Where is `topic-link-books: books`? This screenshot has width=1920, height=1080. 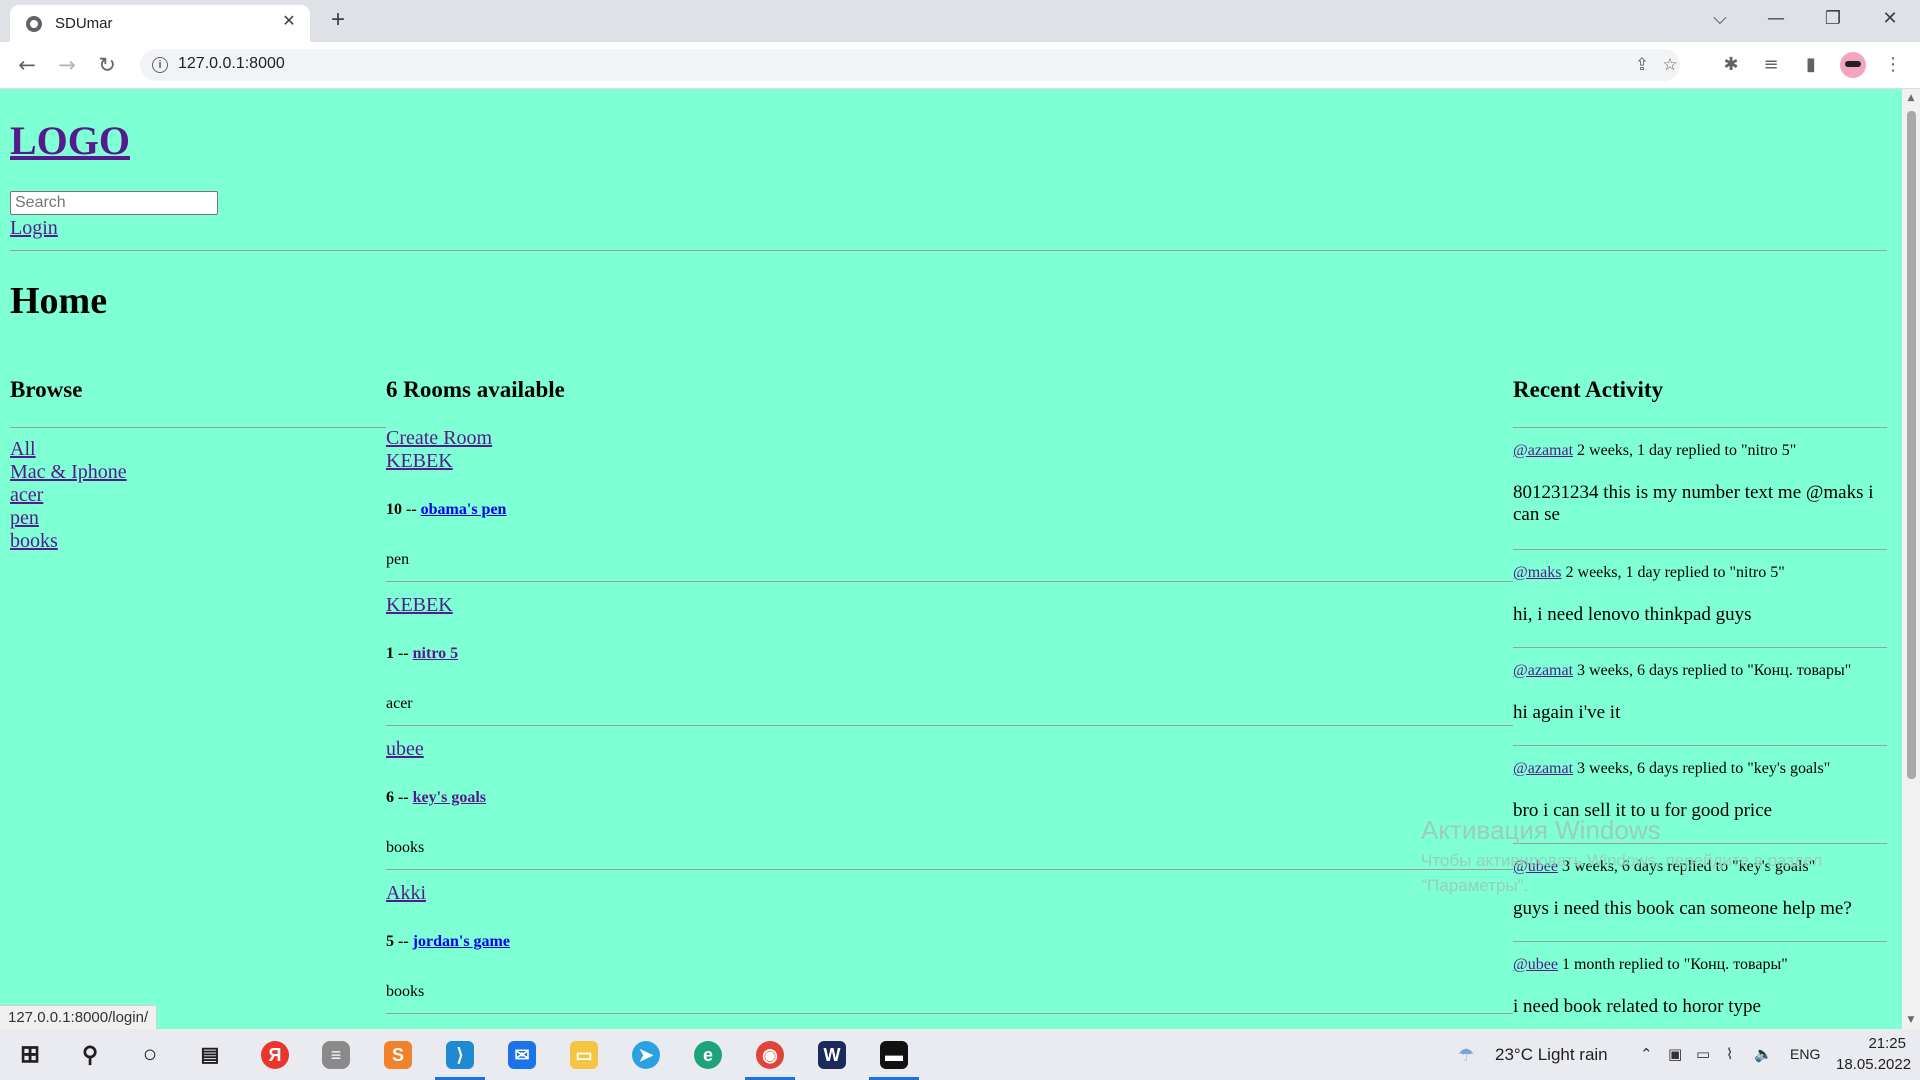 topic-link-books: books is located at coordinates (34, 541).